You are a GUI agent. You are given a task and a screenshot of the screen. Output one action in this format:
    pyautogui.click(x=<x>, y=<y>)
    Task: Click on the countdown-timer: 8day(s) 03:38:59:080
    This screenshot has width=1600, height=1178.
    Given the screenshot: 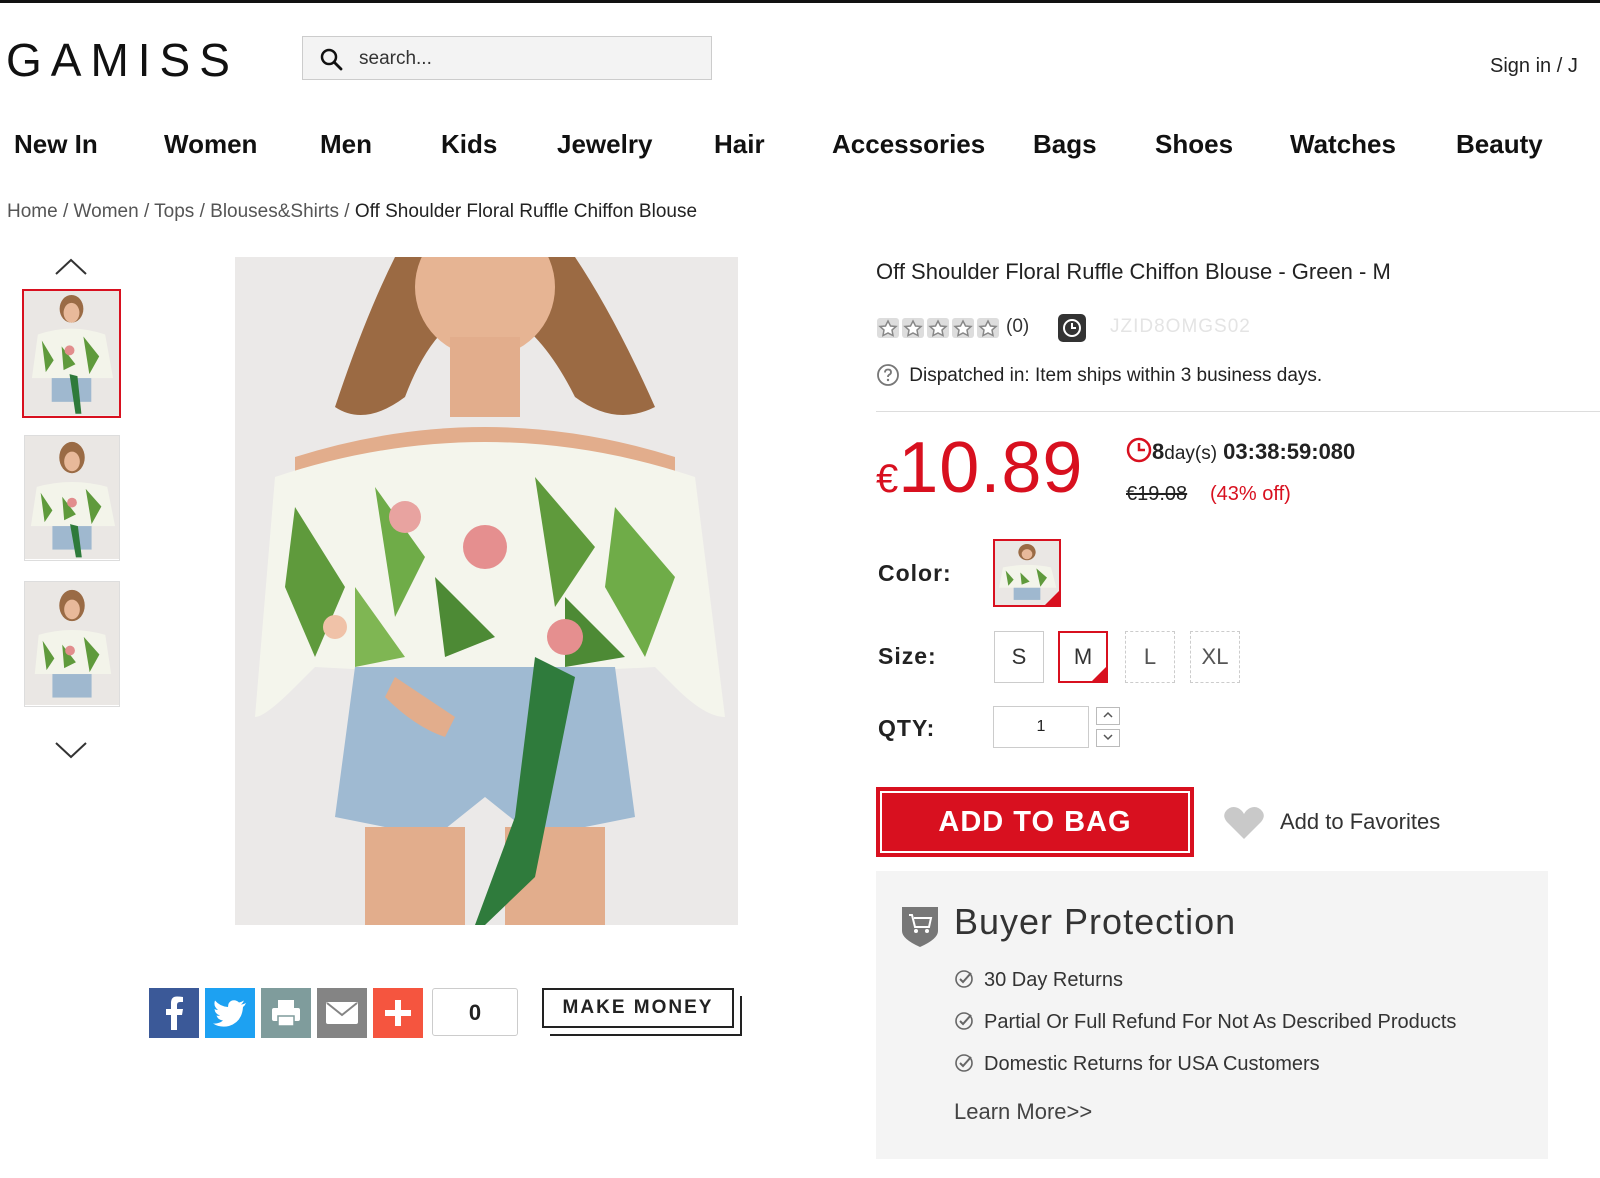 What is the action you would take?
    pyautogui.click(x=1240, y=451)
    